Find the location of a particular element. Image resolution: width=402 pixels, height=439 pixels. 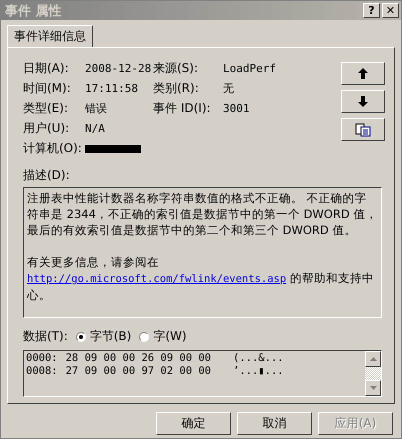

down-arrow-icon is located at coordinates (363, 101).